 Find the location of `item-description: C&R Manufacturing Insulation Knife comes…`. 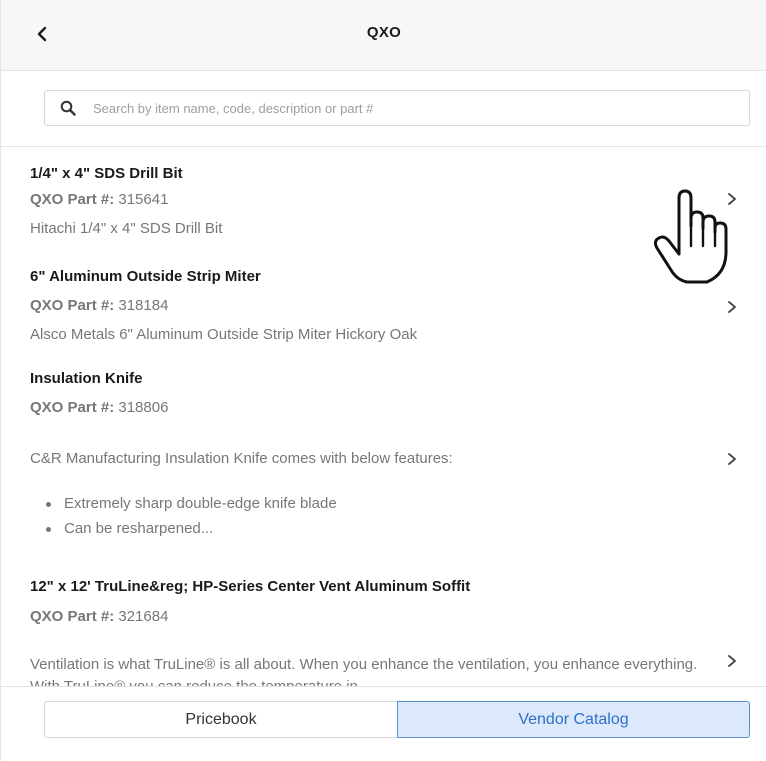

item-description: C&R Manufacturing Insulation Knife comes… is located at coordinates (241, 458).